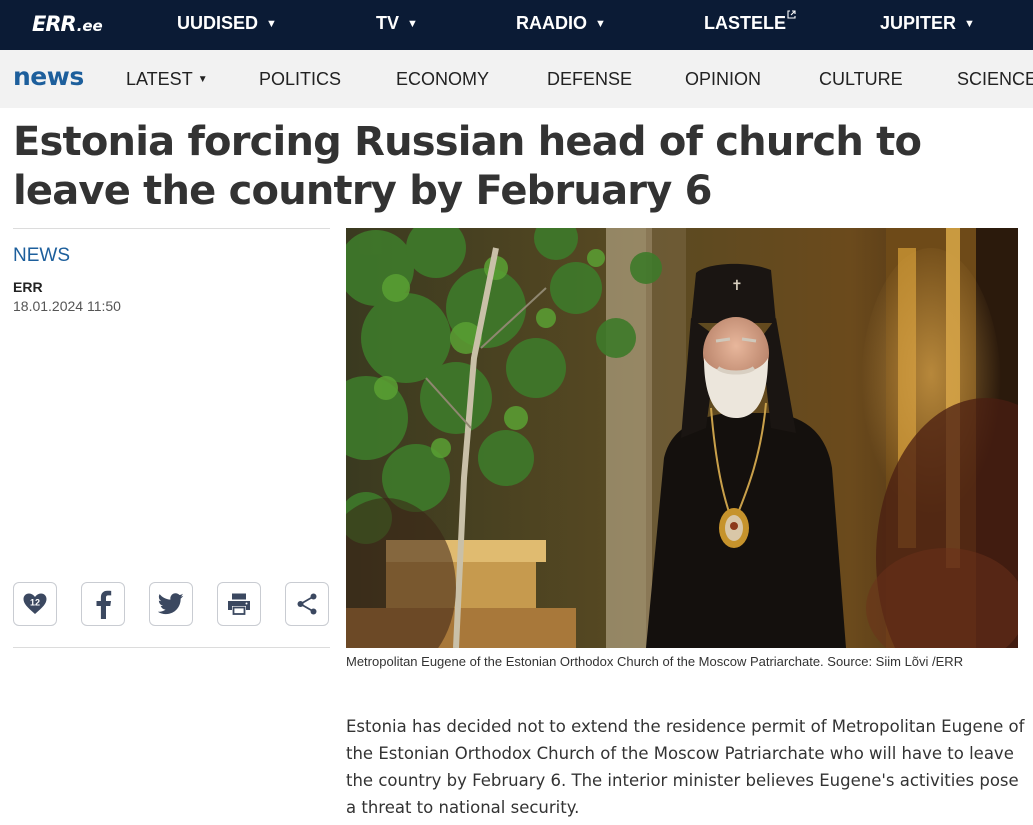 This screenshot has height=825, width=1033. I want to click on topnav-label: JUPITER, so click(918, 23).